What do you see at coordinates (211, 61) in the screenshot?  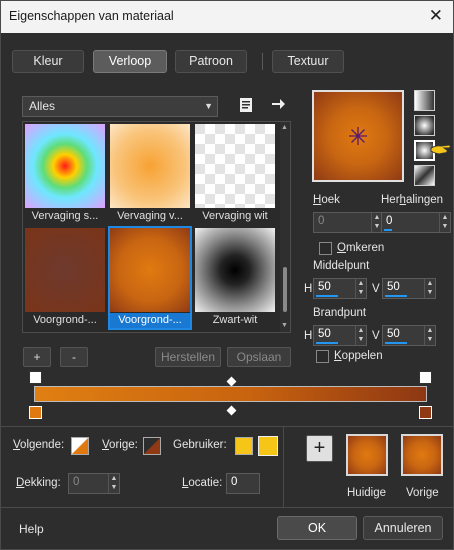 I see `tab-patroon: Patroon` at bounding box center [211, 61].